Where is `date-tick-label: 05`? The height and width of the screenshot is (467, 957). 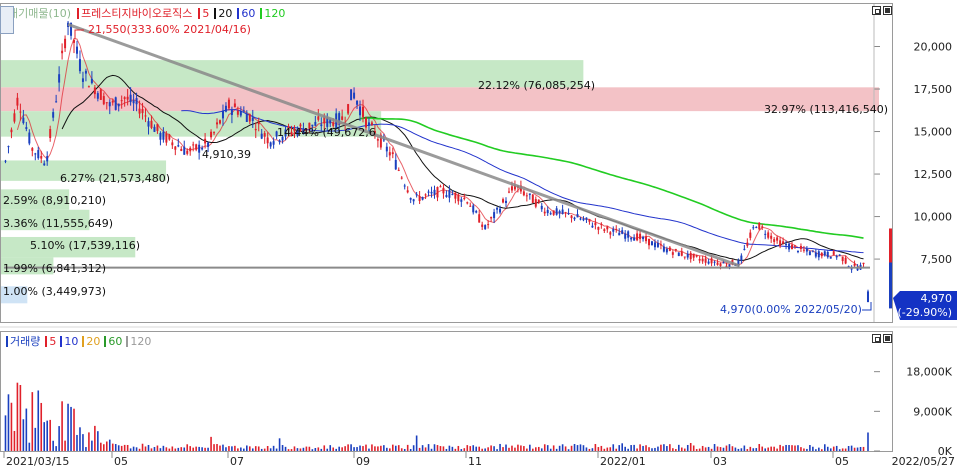 date-tick-label: 05 is located at coordinates (121, 461).